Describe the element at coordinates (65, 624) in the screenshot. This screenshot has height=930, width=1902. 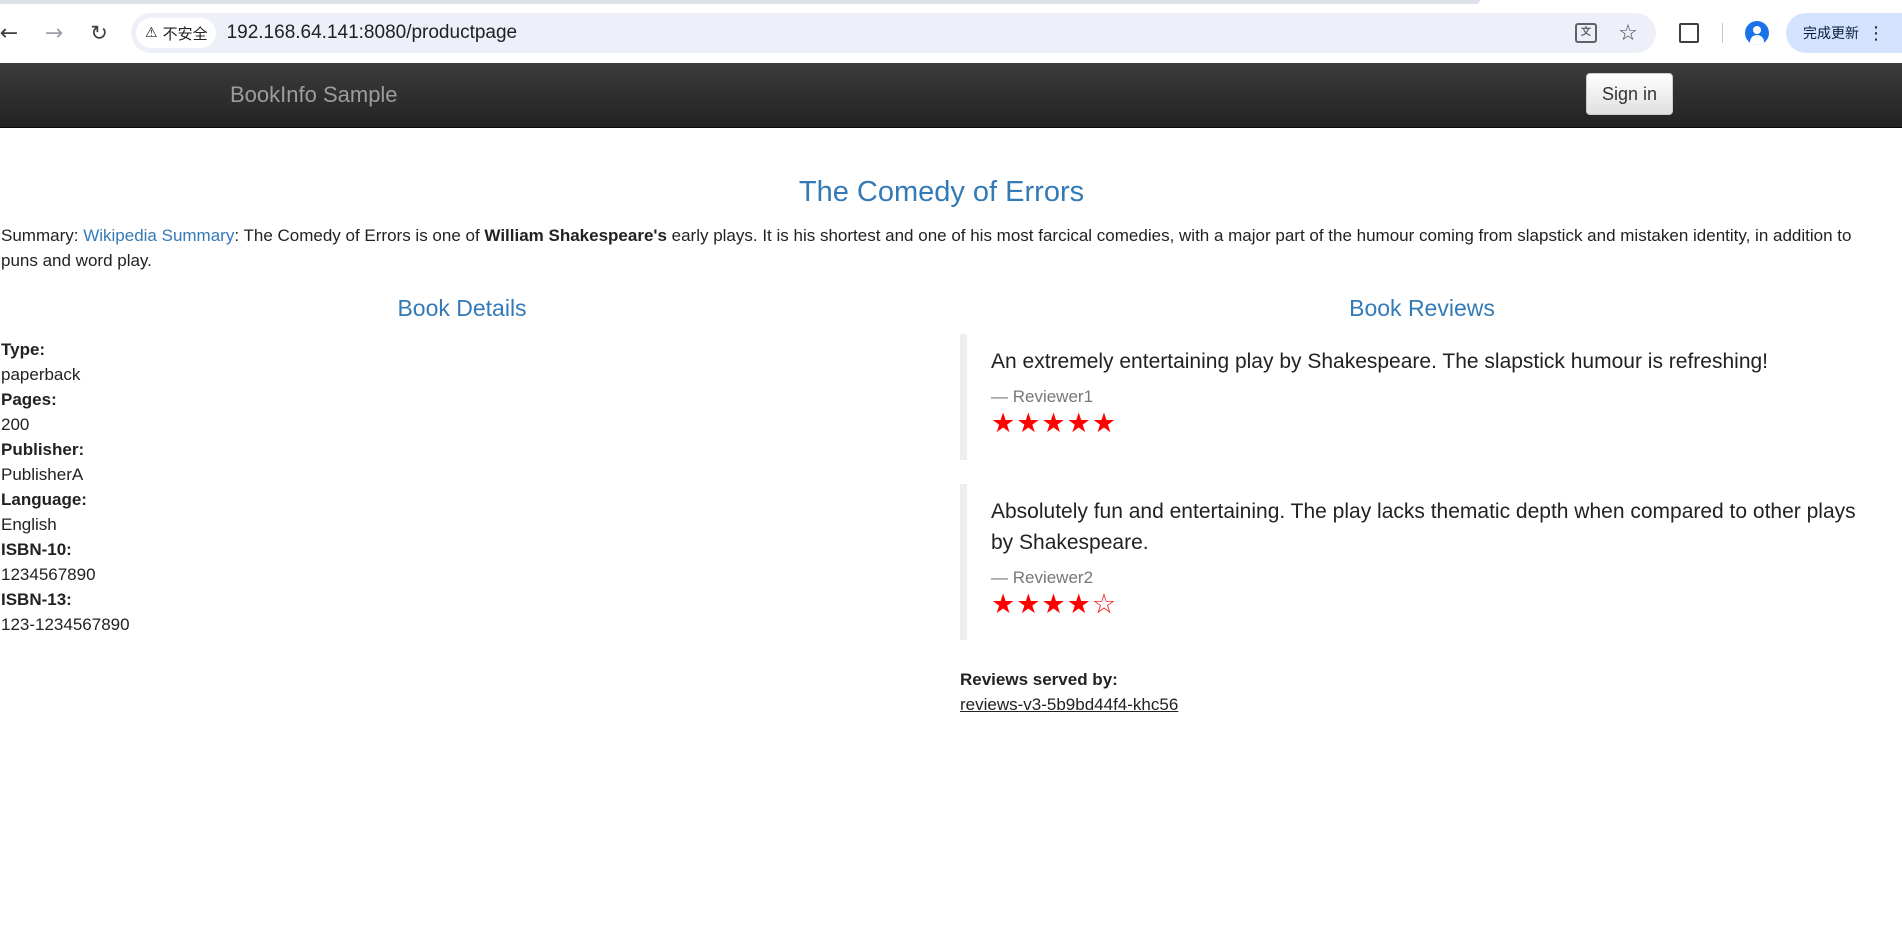
I see `isbn13-value: 123-1234567890` at that location.